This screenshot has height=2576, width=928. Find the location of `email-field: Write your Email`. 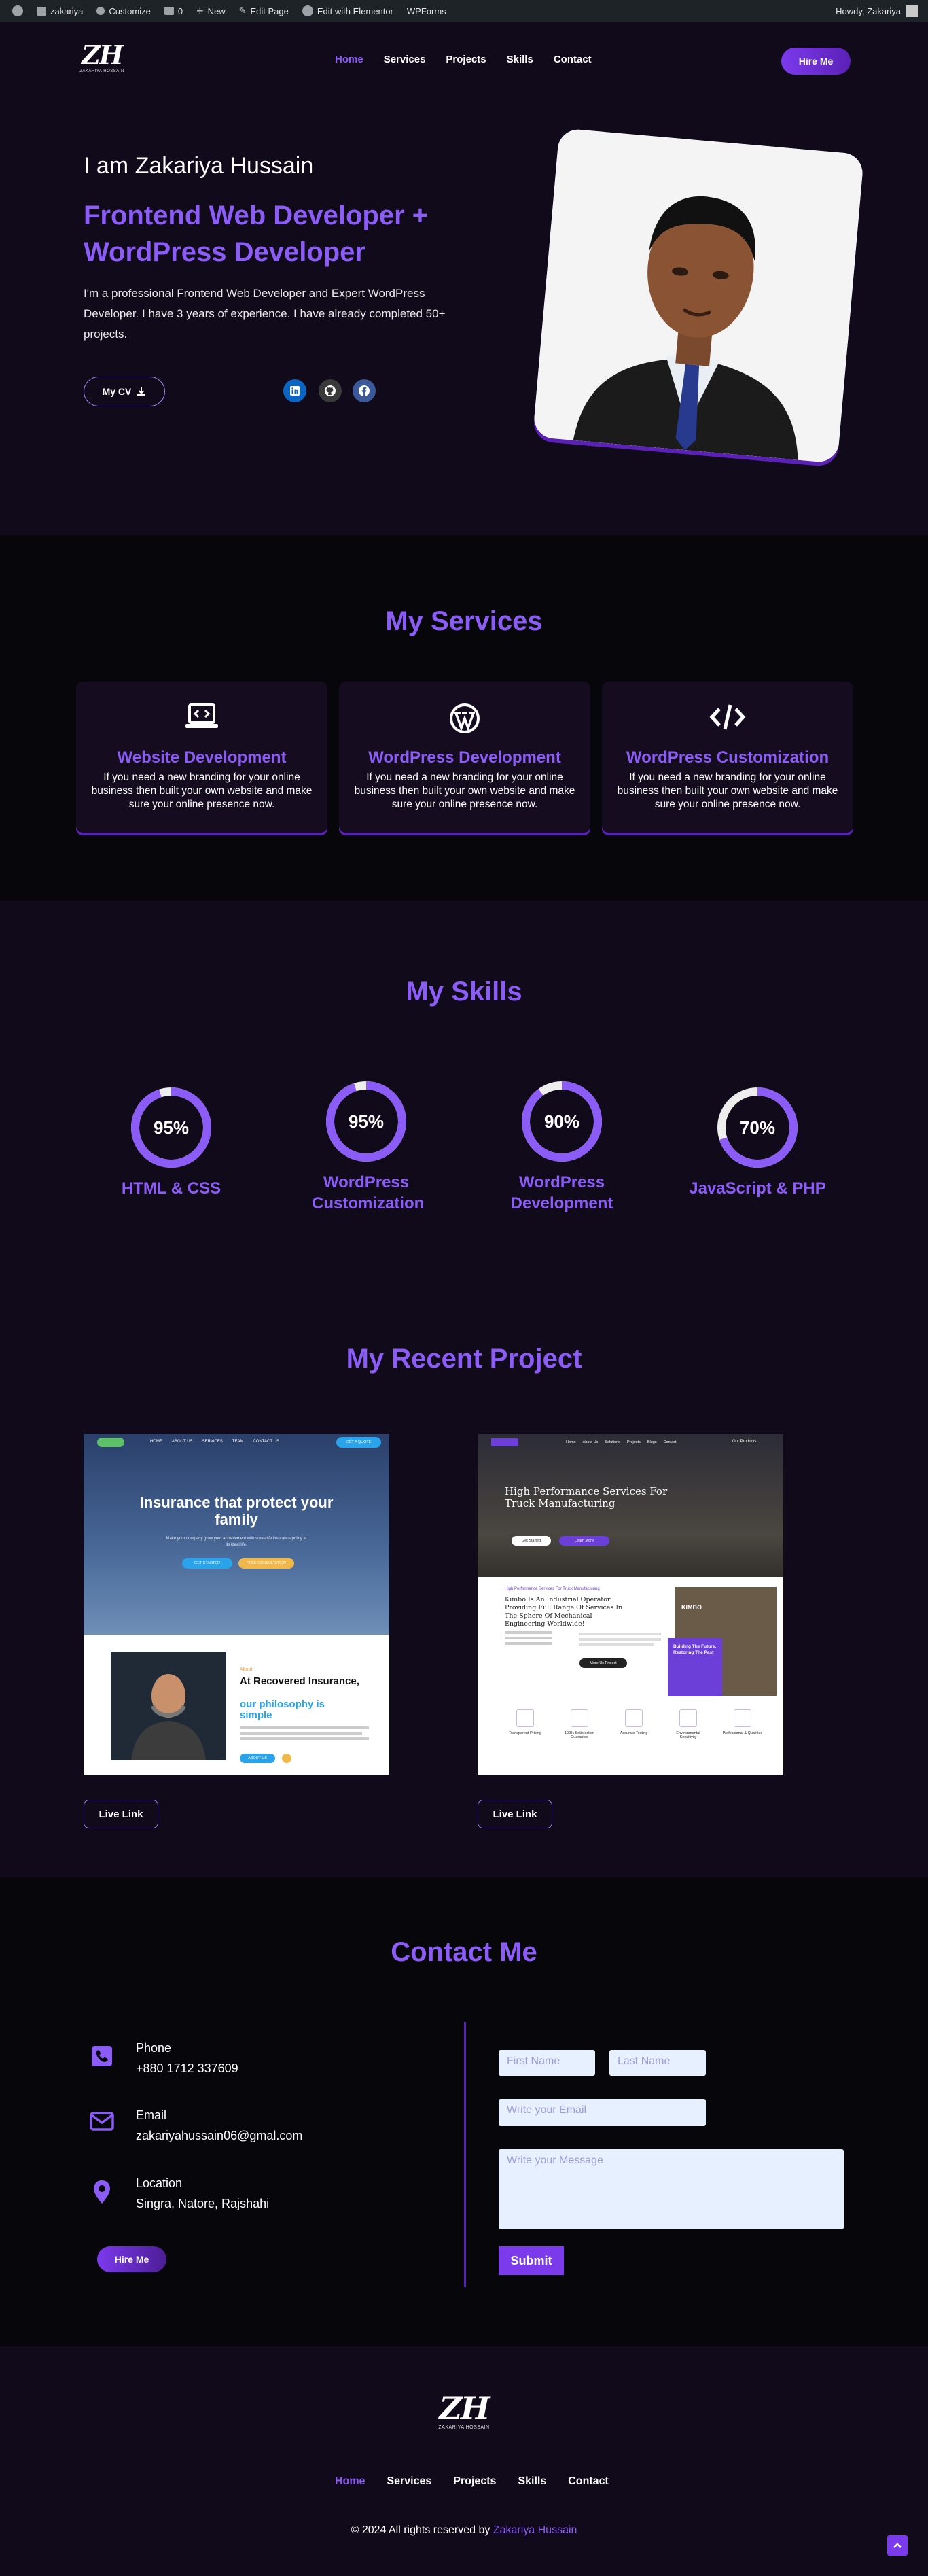

email-field: Write your Email is located at coordinates (603, 2112).